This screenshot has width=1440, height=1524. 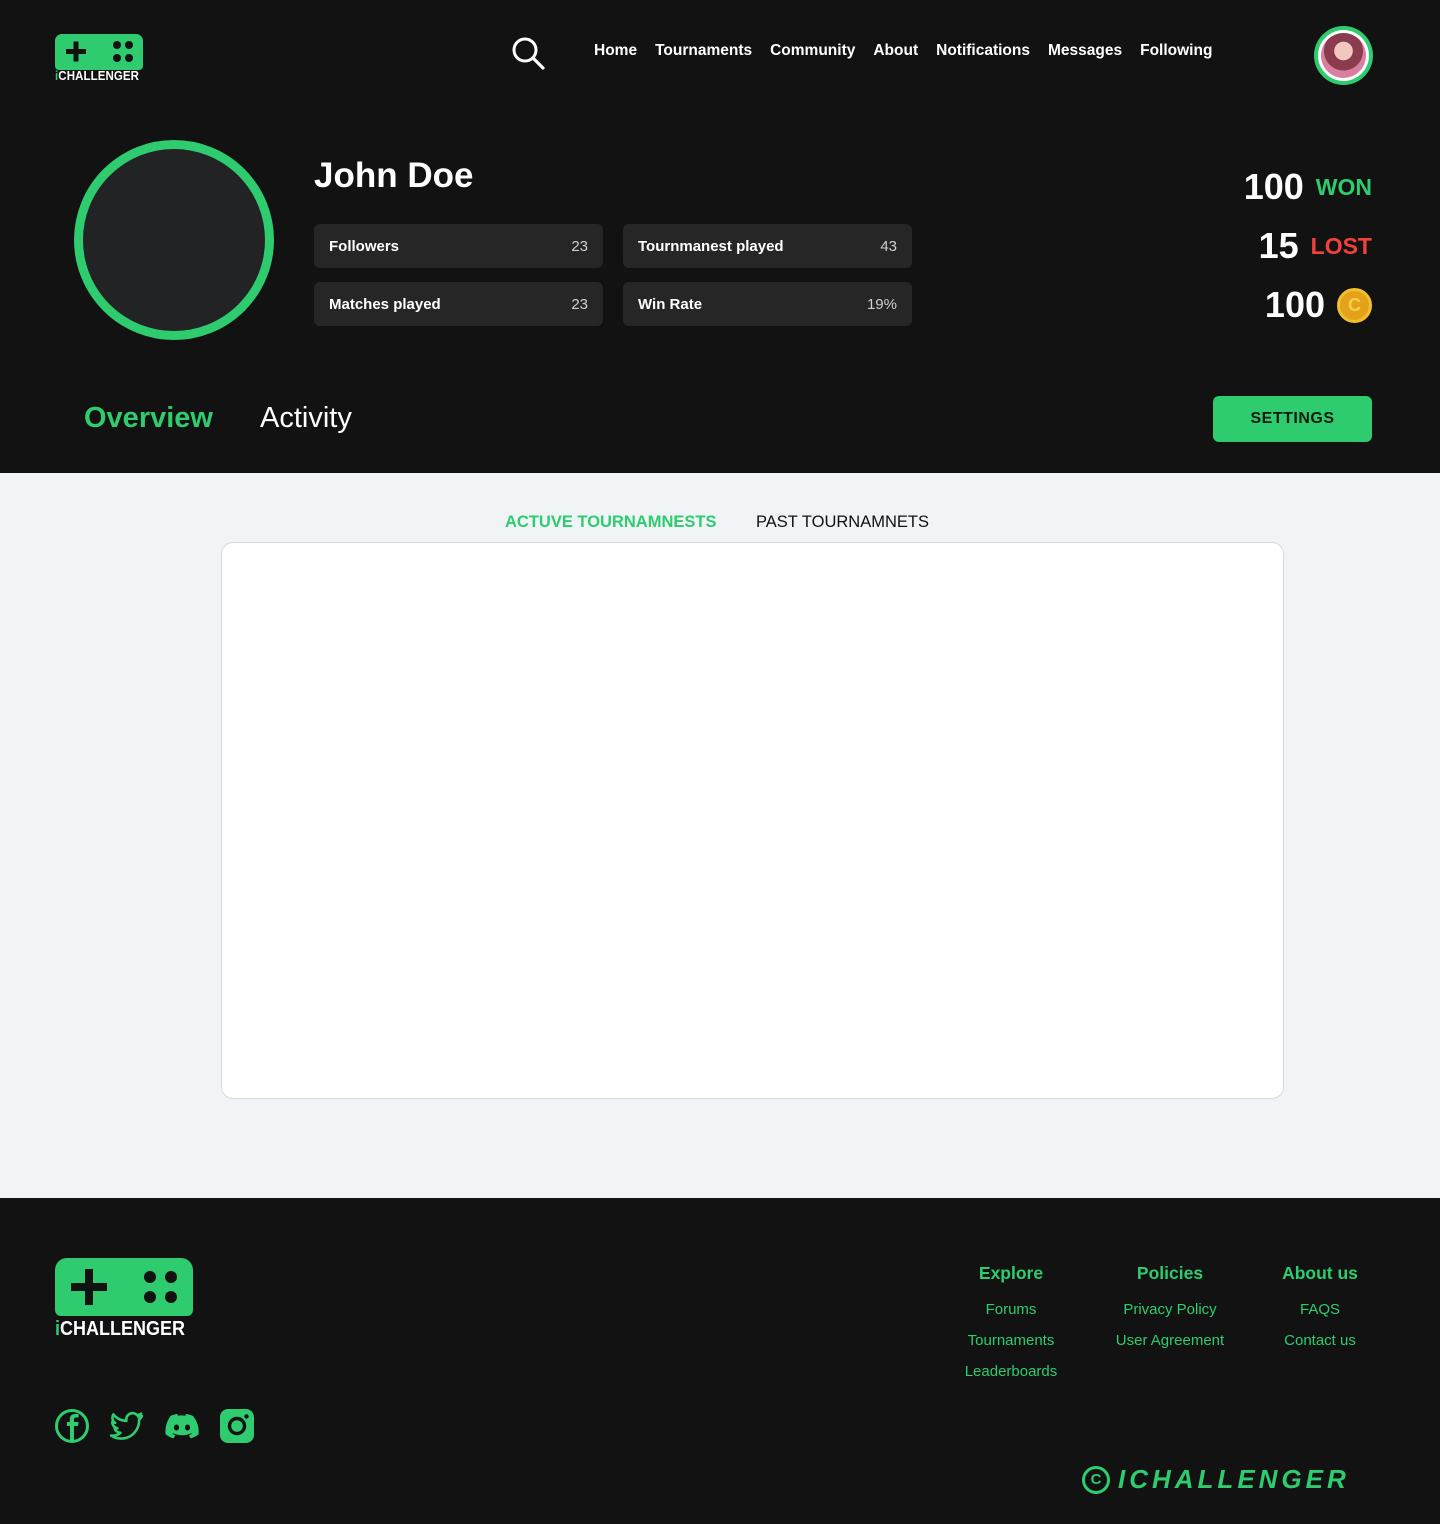 What do you see at coordinates (1234, 1479) in the screenshot?
I see `copyright-brand: ICHALLENGER` at bounding box center [1234, 1479].